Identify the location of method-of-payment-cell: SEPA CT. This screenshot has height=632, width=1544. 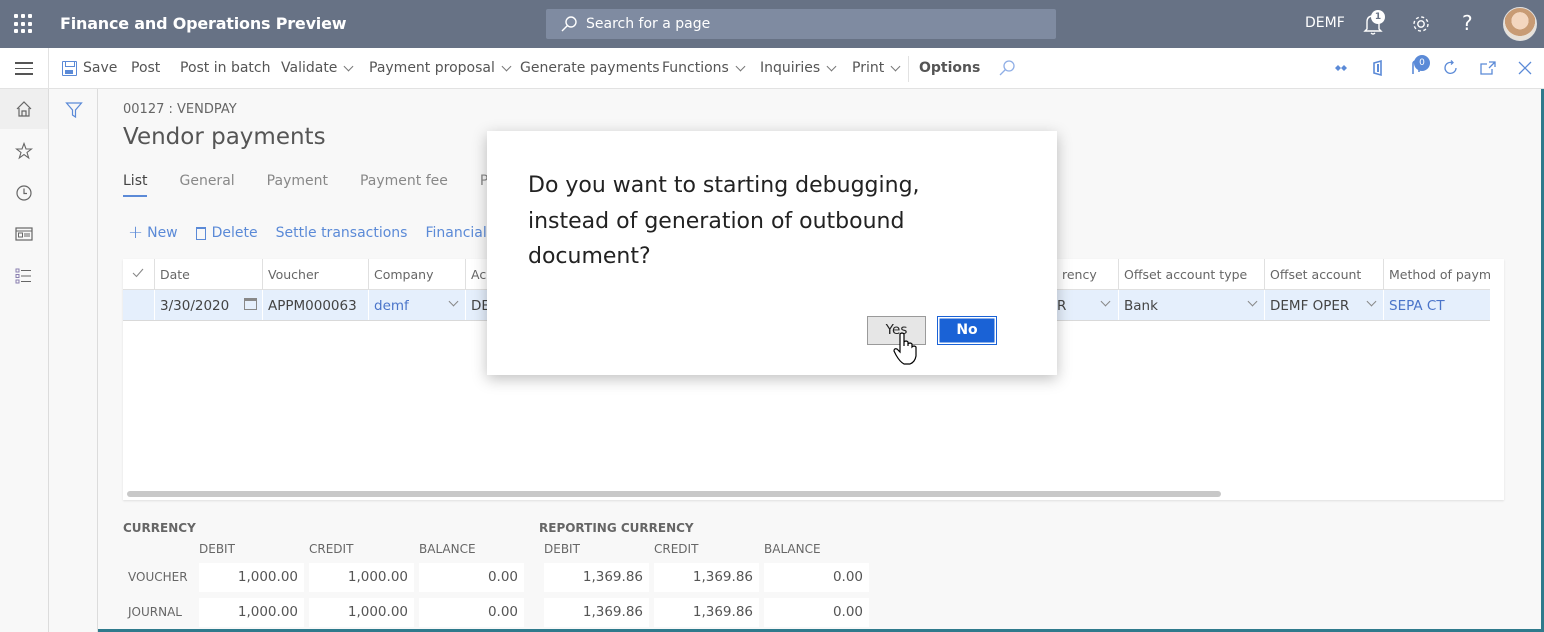
(1436, 305).